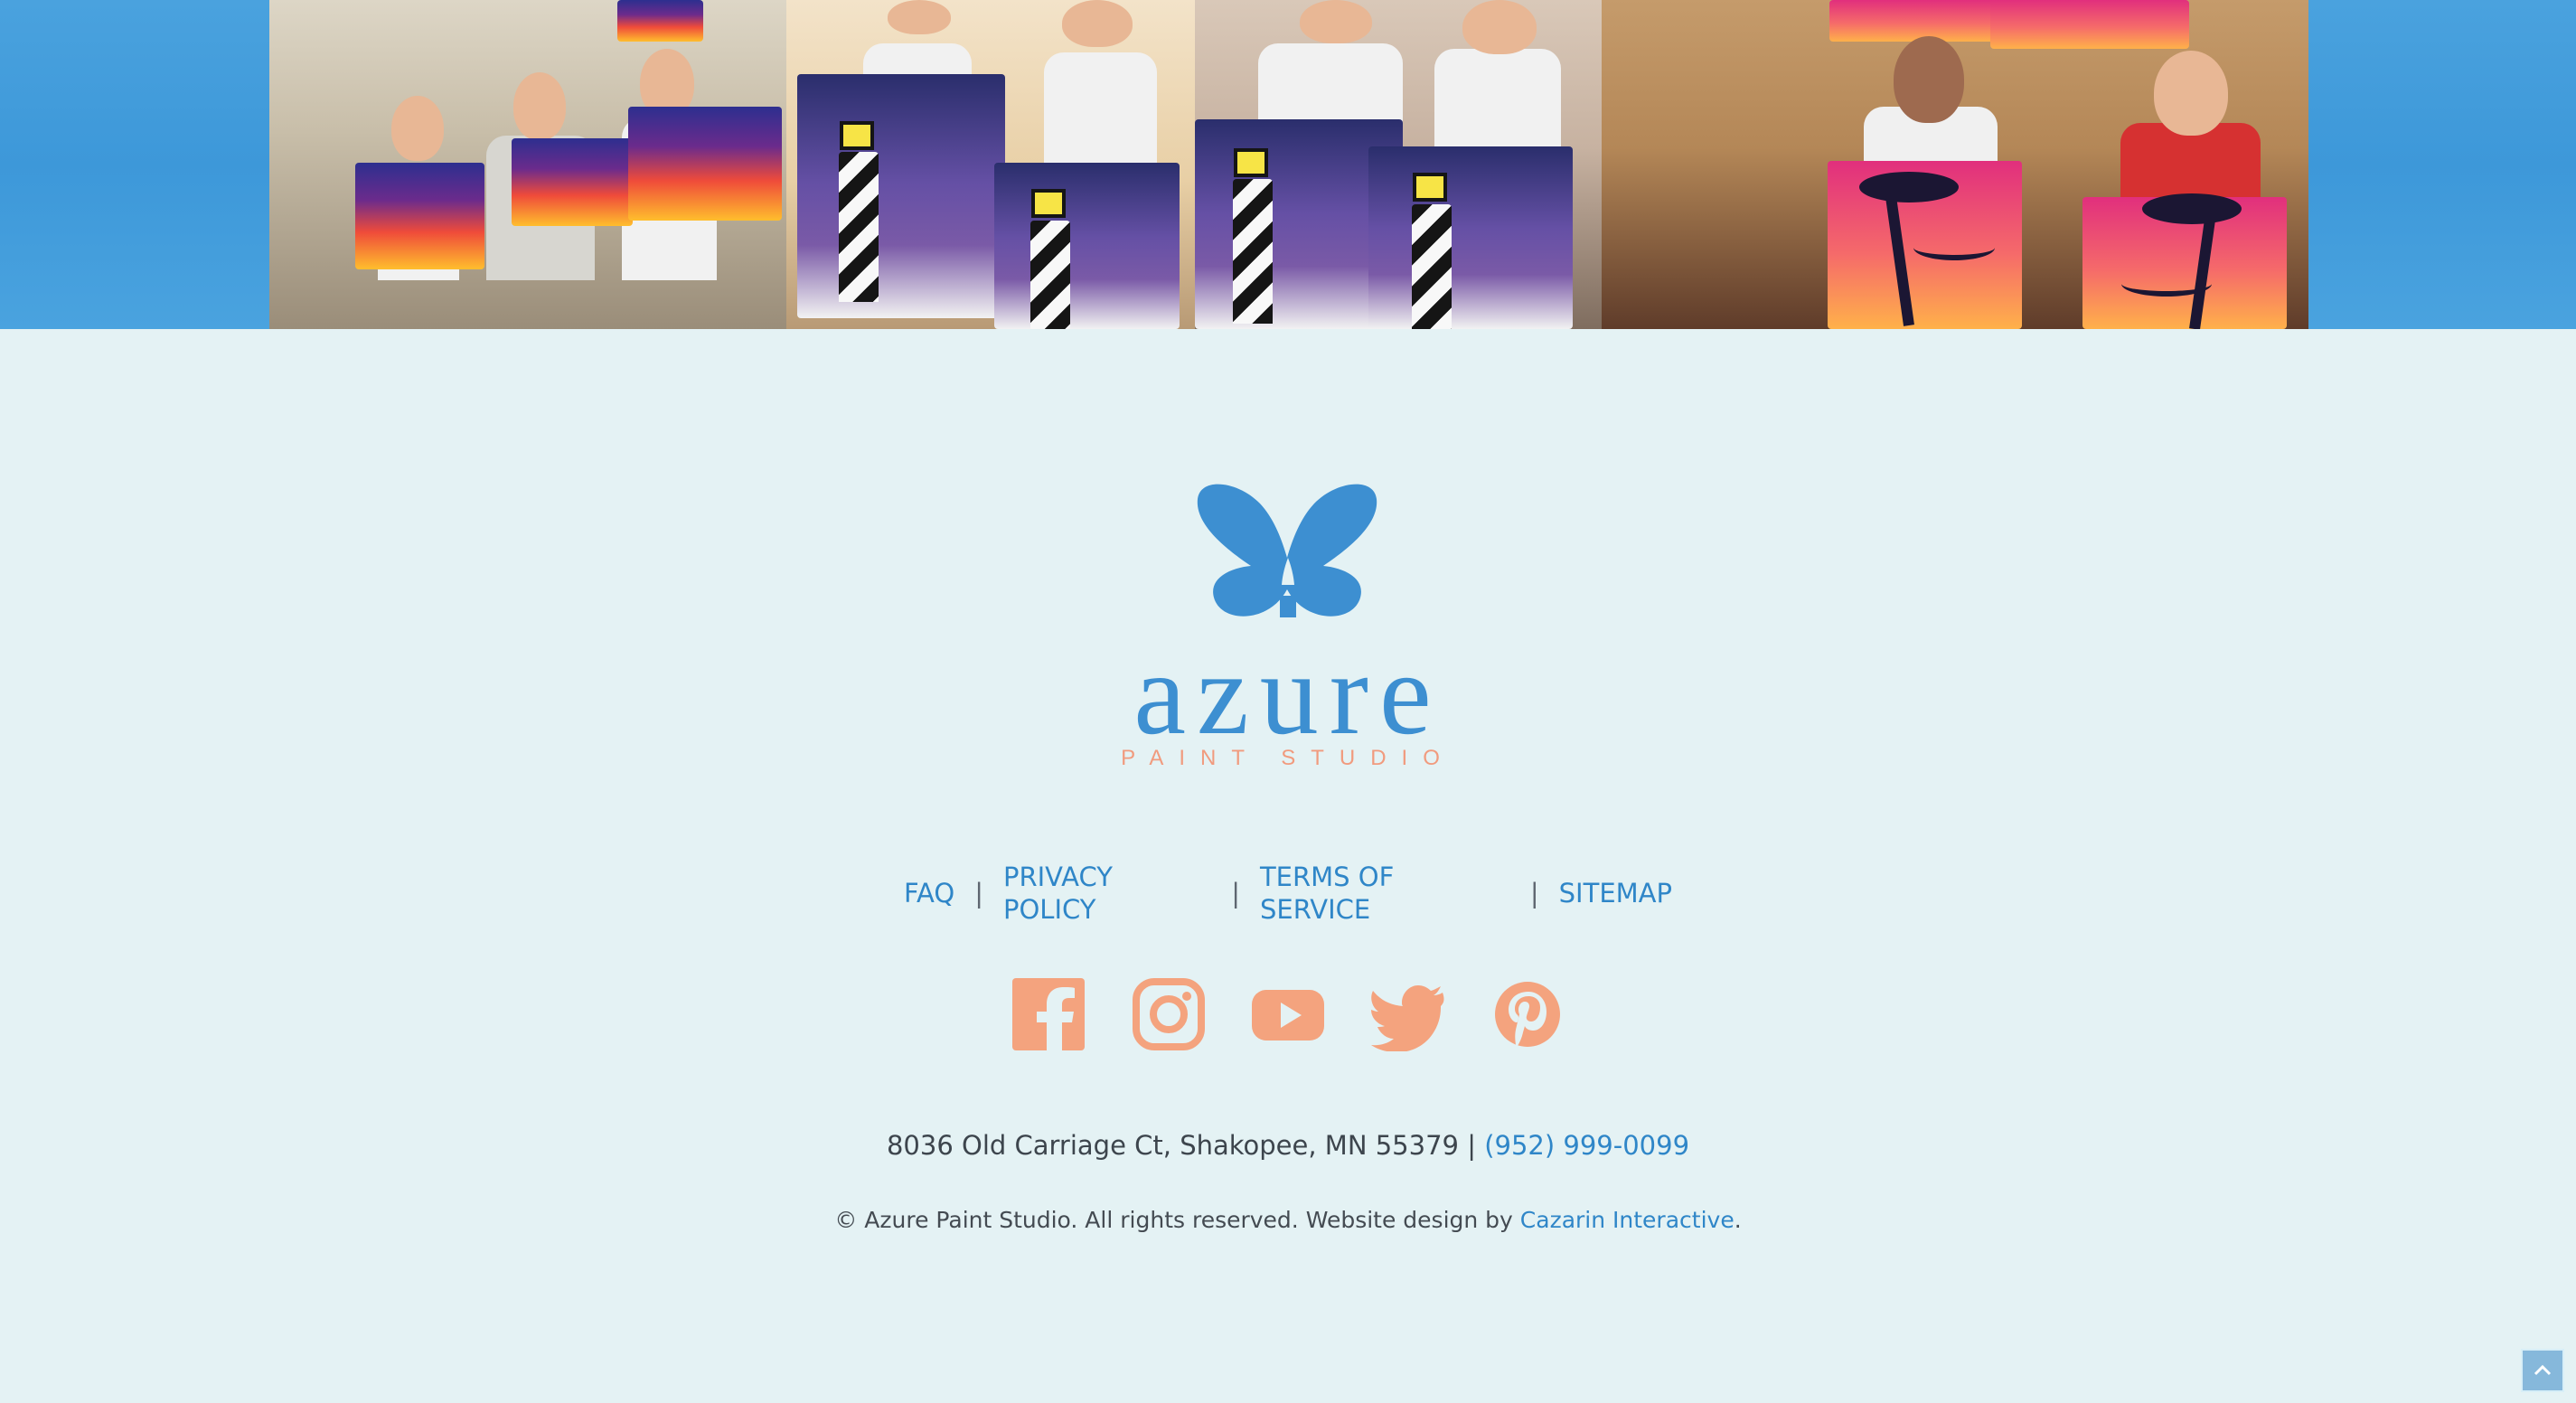 The image size is (2576, 1403). What do you see at coordinates (527, 164) in the screenshot?
I see `photo-panel-sunset-group` at bounding box center [527, 164].